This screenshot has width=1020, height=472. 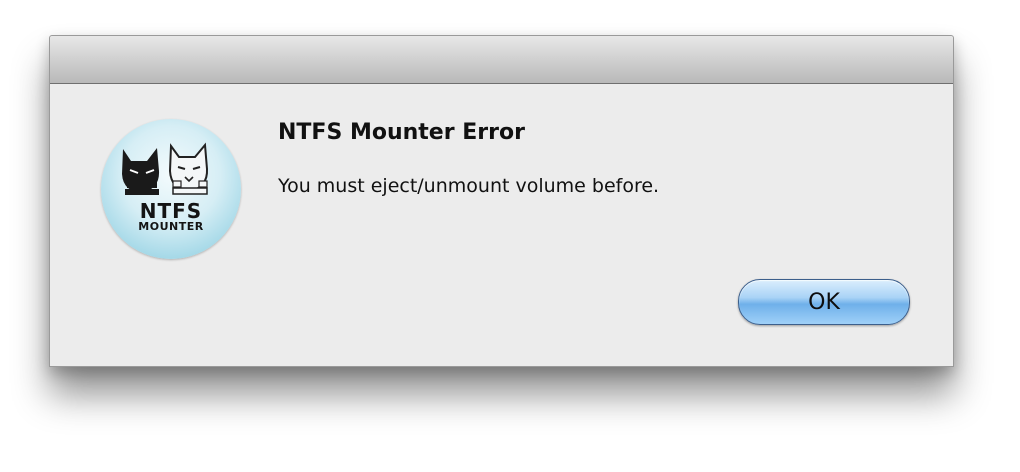 I want to click on app-icon: NTFS MOUNTER, so click(x=171, y=189).